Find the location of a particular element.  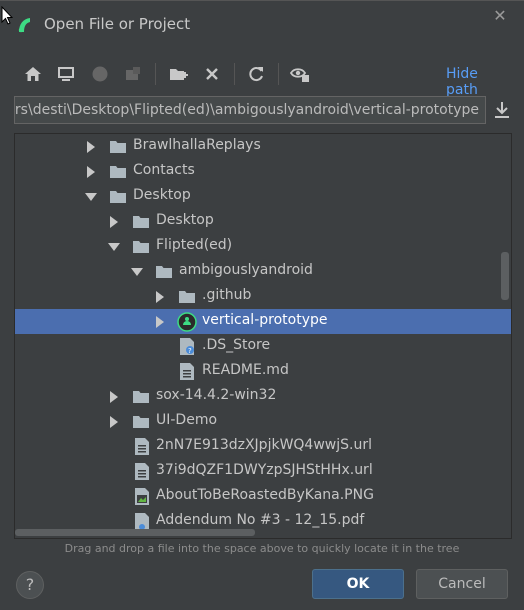

home-icon is located at coordinates (33, 74).